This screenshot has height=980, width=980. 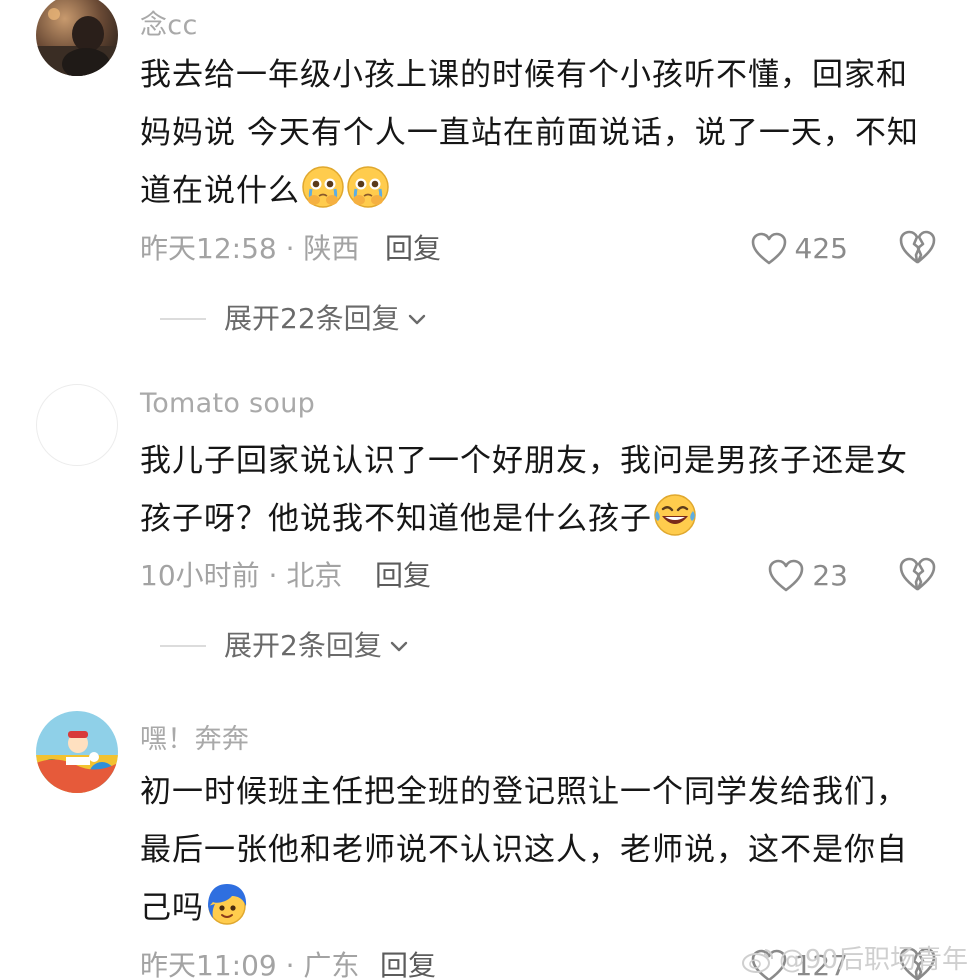 What do you see at coordinates (303, 645) in the screenshot?
I see `expand-replies-label: 展开2条回复` at bounding box center [303, 645].